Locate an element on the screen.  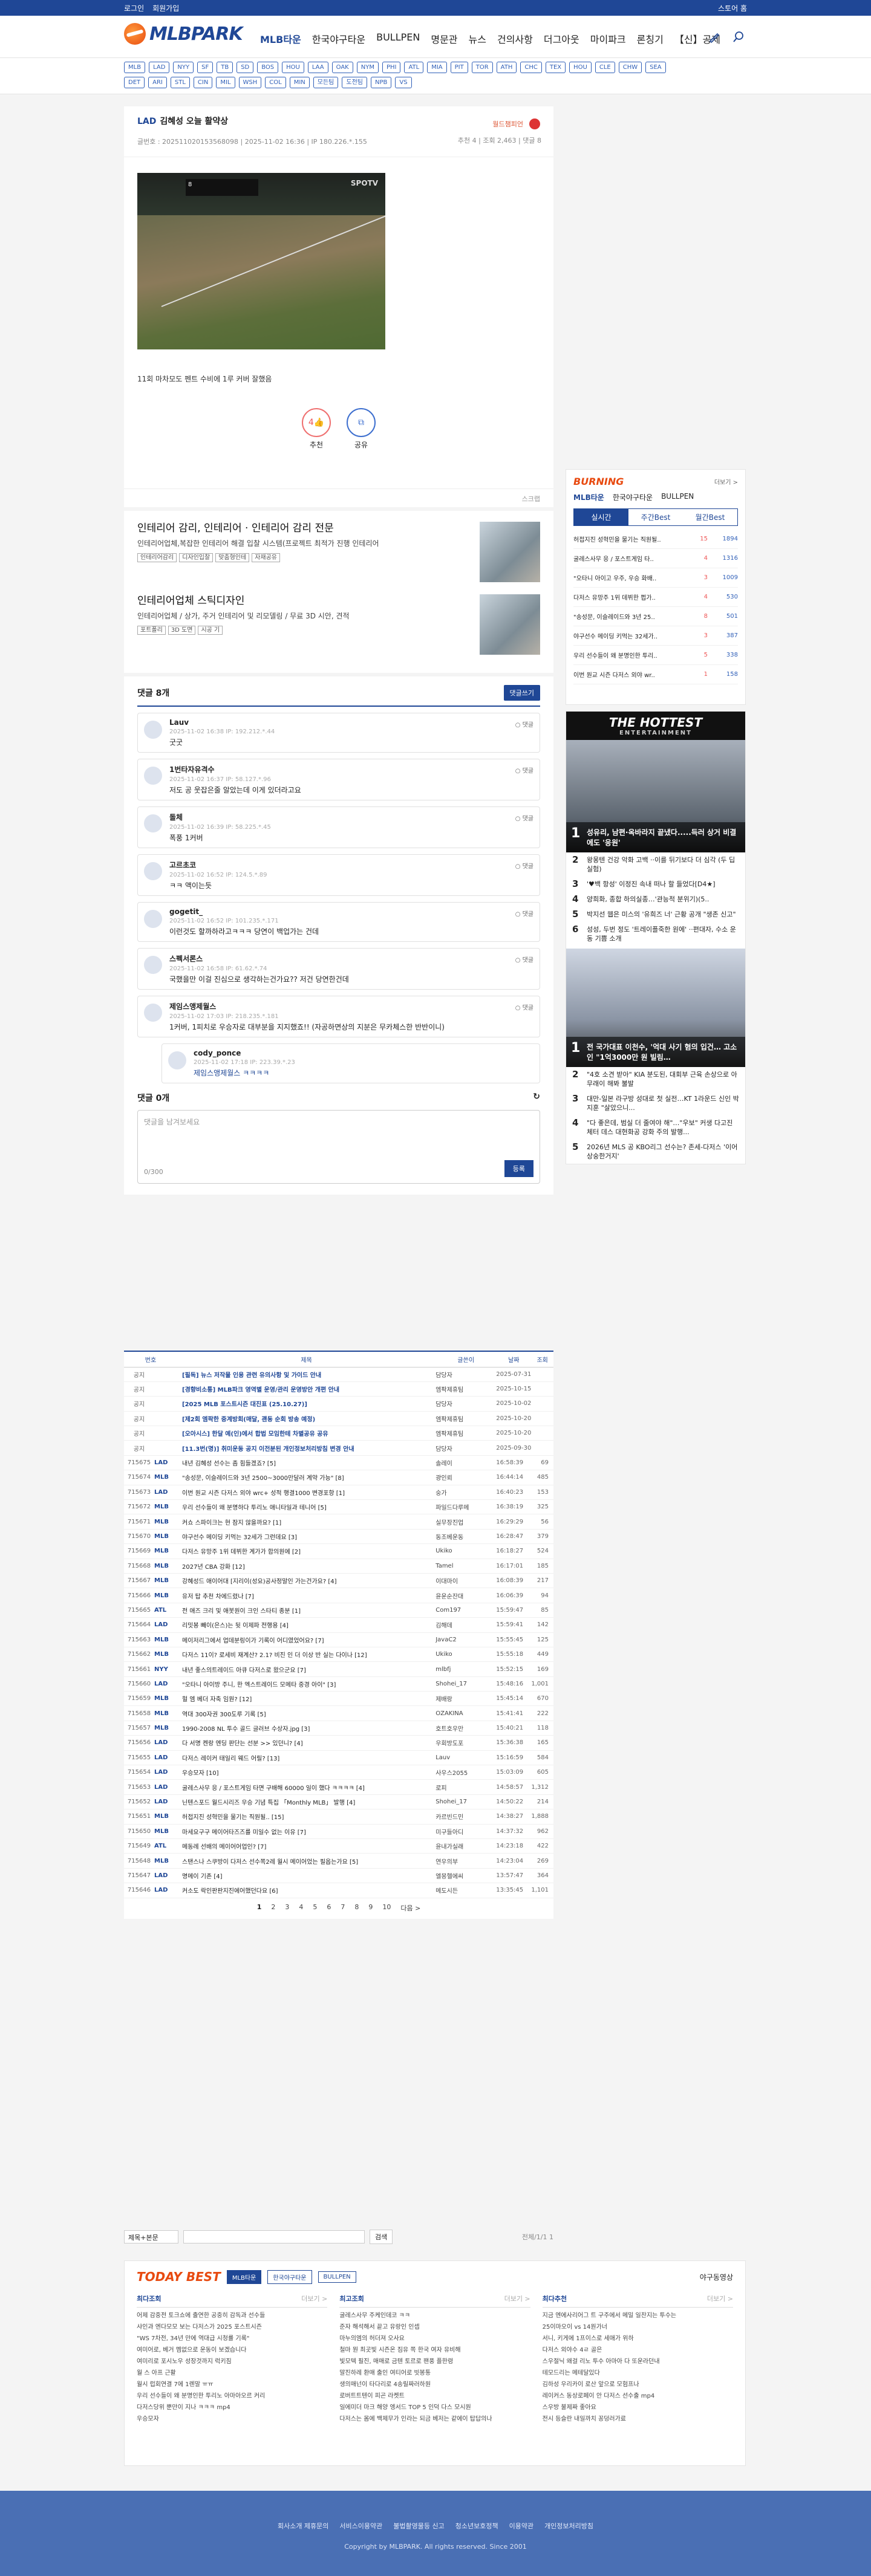
team-tag: DET is located at coordinates (134, 83).